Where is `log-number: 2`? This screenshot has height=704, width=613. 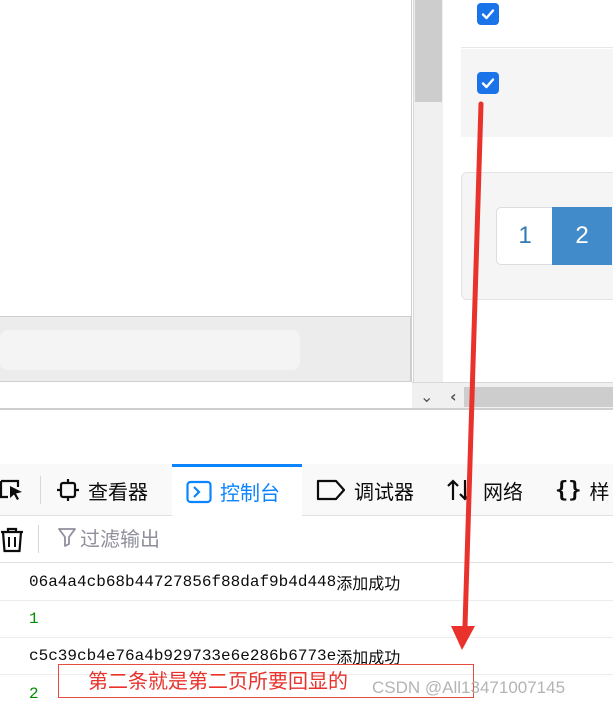
log-number: 2 is located at coordinates (34, 693).